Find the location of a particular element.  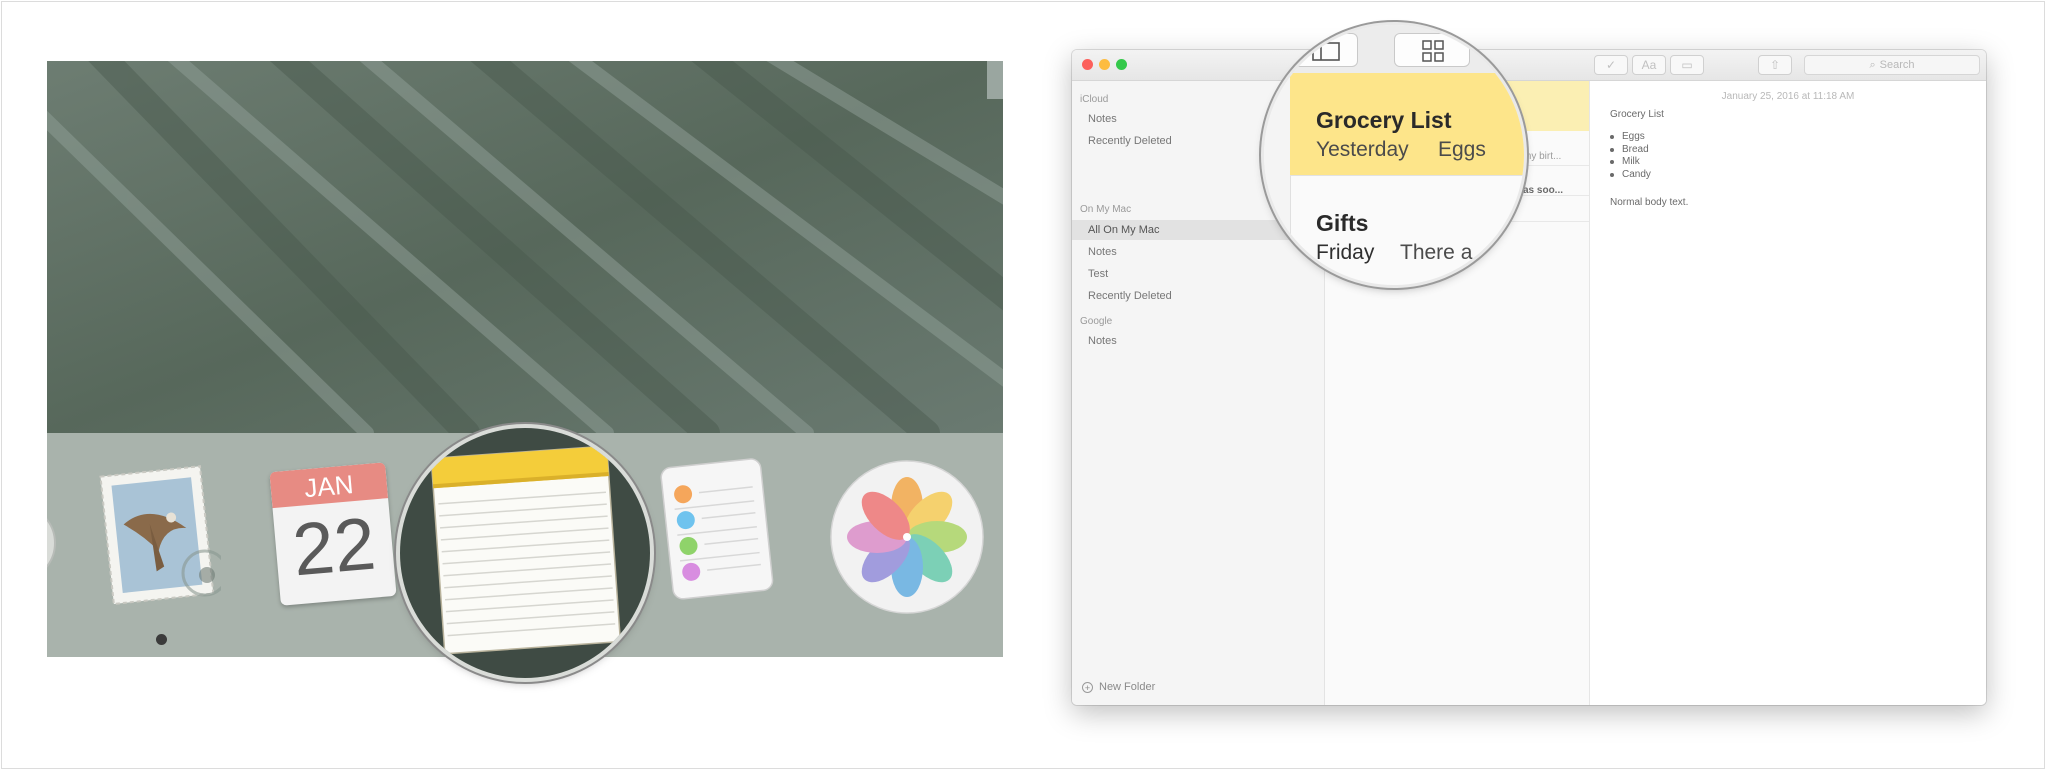

magnified-toolbar is located at coordinates (1394, 49).